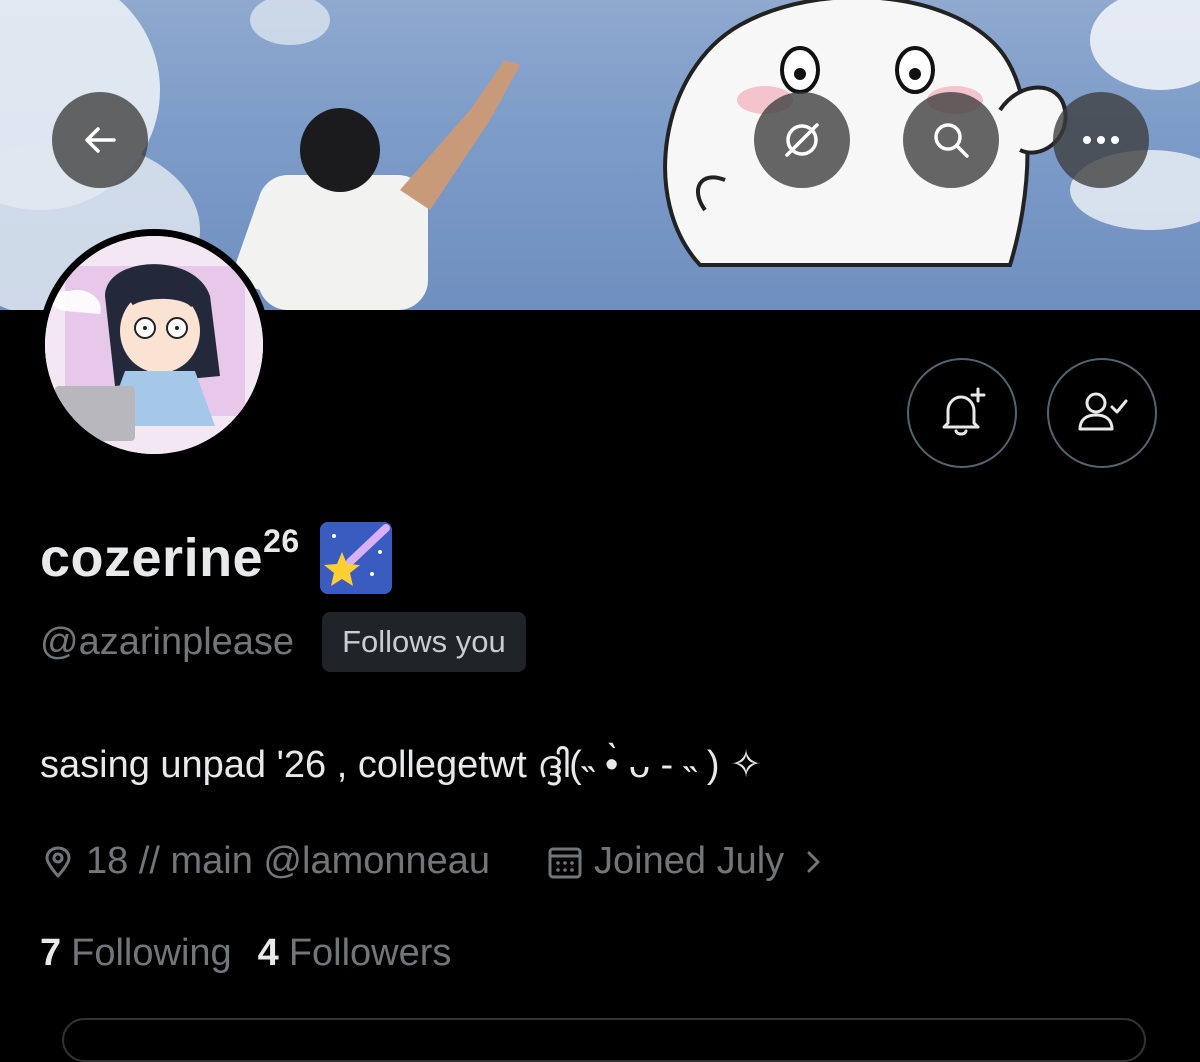  I want to click on back-button, so click(100, 140).